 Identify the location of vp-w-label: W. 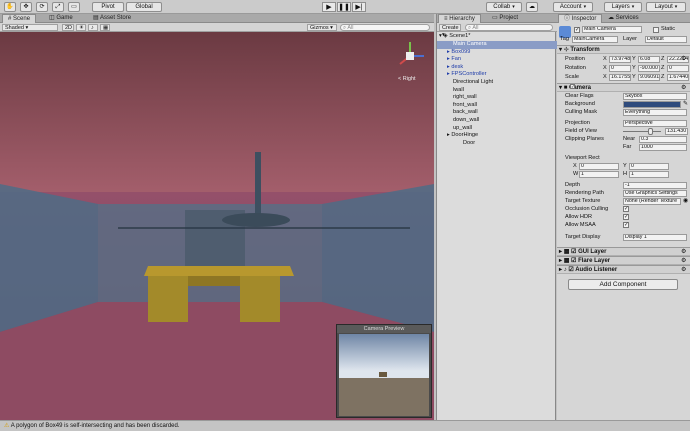
(576, 174).